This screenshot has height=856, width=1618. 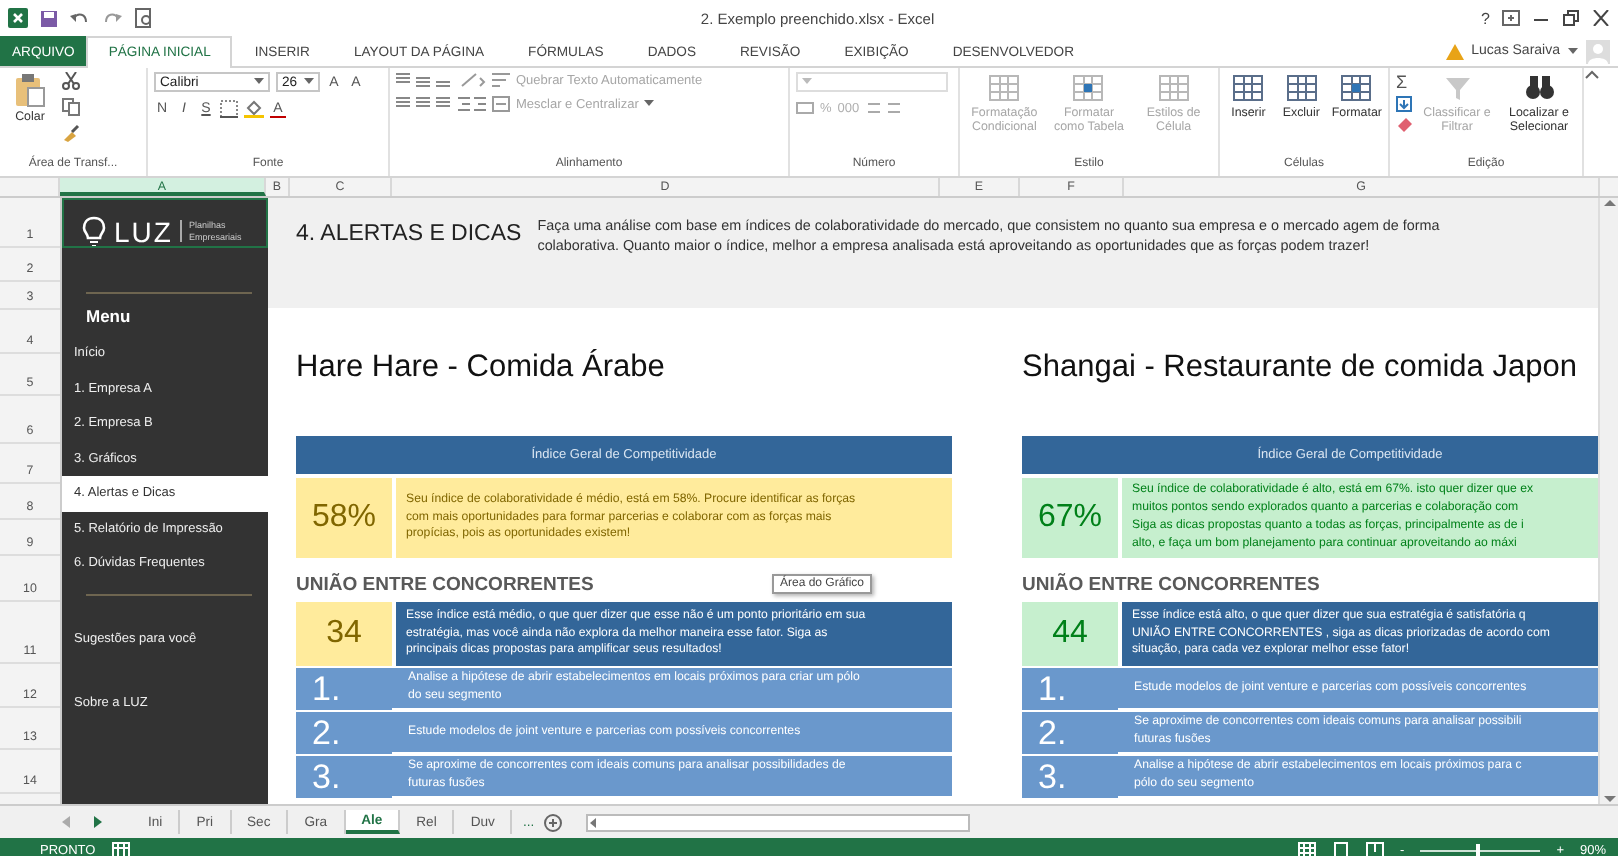 What do you see at coordinates (501, 80) in the screenshot?
I see `wrap-text-icon` at bounding box center [501, 80].